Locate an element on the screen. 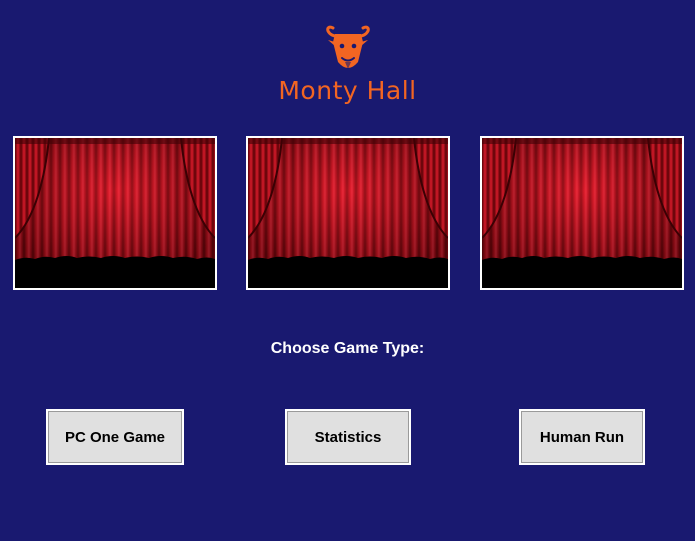 This screenshot has width=695, height=541. human-run-button: Human Run is located at coordinates (582, 437).